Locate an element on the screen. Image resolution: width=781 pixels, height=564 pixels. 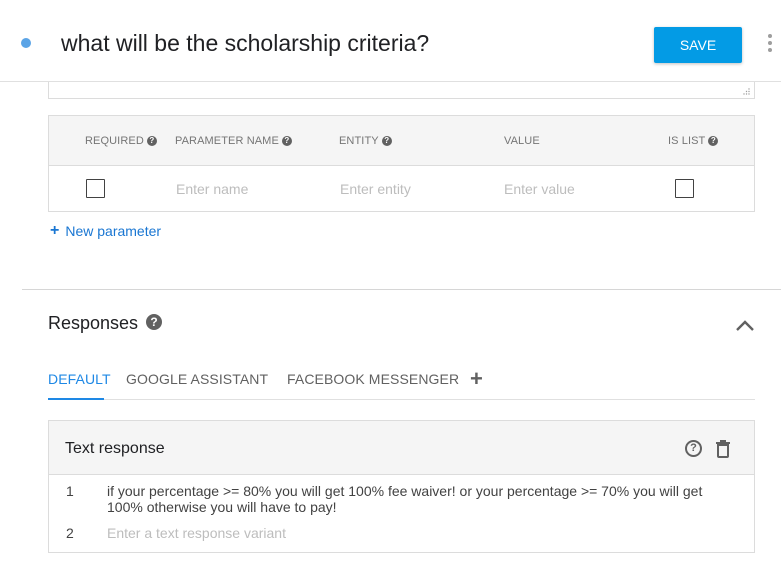
text-response-title: Text response is located at coordinates (115, 448).